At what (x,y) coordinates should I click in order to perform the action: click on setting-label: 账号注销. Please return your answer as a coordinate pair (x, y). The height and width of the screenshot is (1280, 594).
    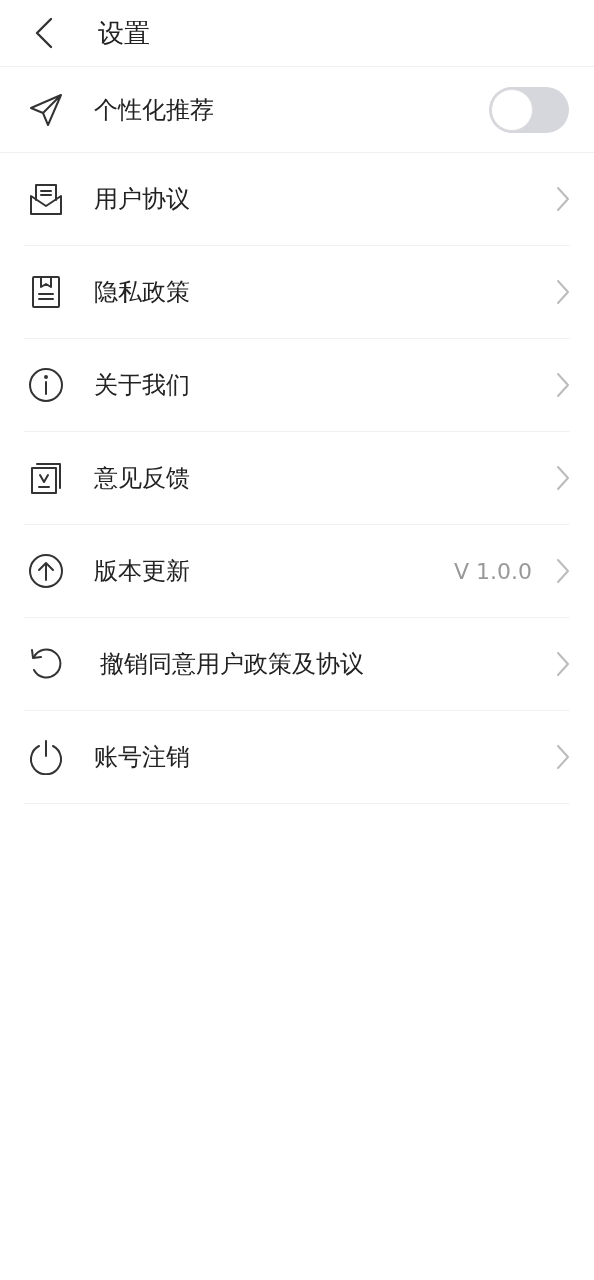
    Looking at the image, I should click on (142, 757).